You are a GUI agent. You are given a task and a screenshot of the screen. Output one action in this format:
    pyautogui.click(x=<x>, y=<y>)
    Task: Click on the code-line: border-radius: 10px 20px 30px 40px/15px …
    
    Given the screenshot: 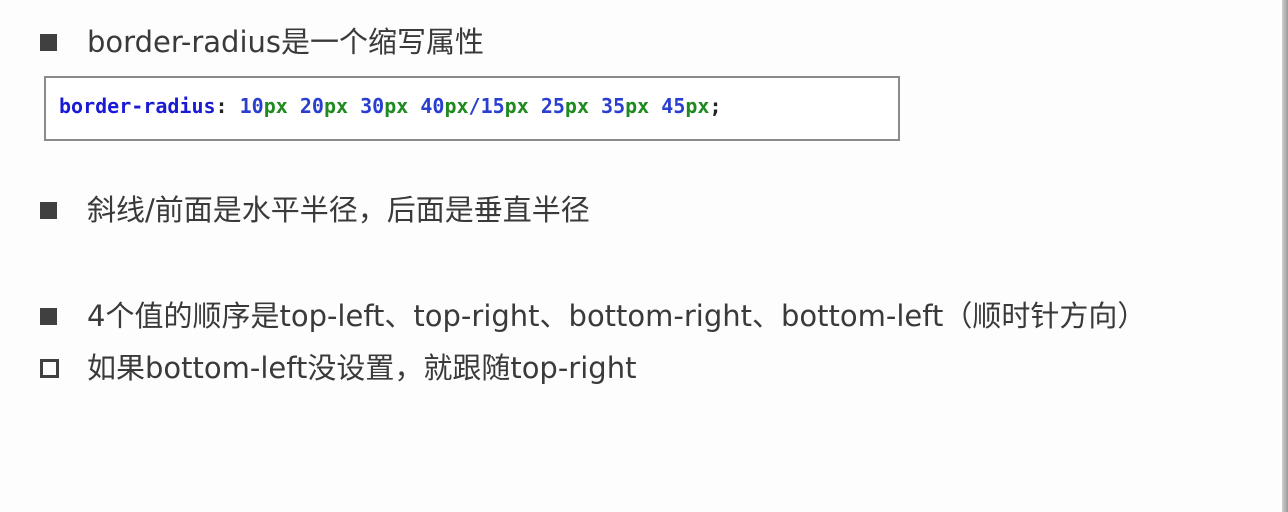 What is the action you would take?
    pyautogui.click(x=390, y=106)
    